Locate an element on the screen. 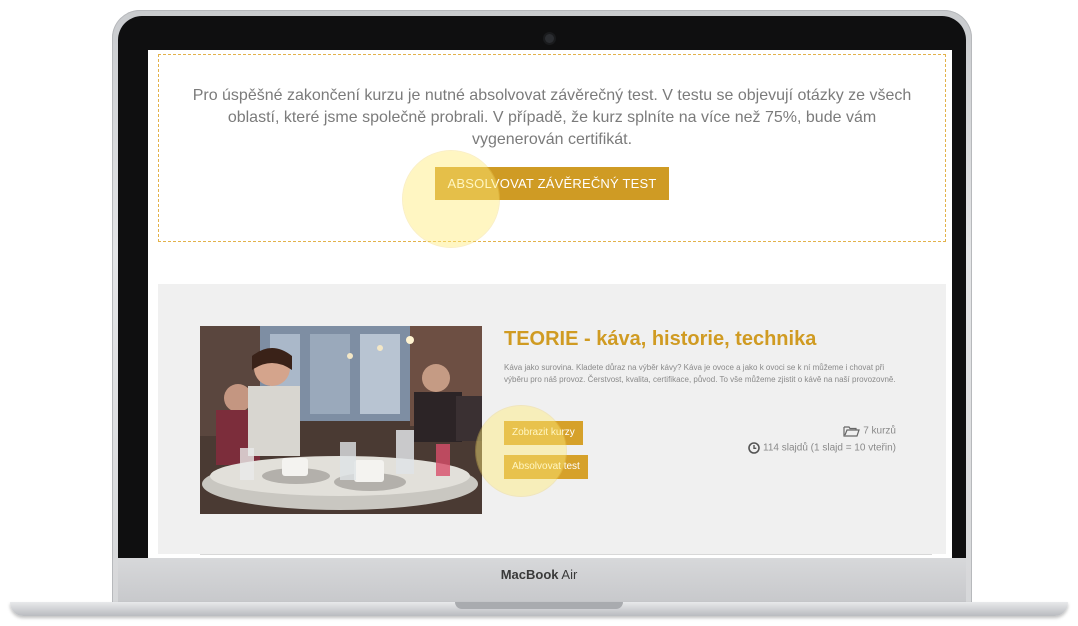  course-count-text: 7 kurzů is located at coordinates (879, 431).